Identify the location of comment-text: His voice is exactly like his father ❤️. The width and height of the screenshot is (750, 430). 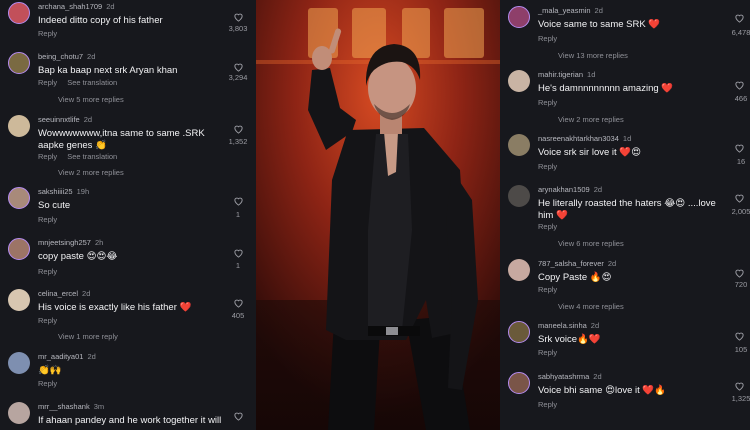
(115, 307).